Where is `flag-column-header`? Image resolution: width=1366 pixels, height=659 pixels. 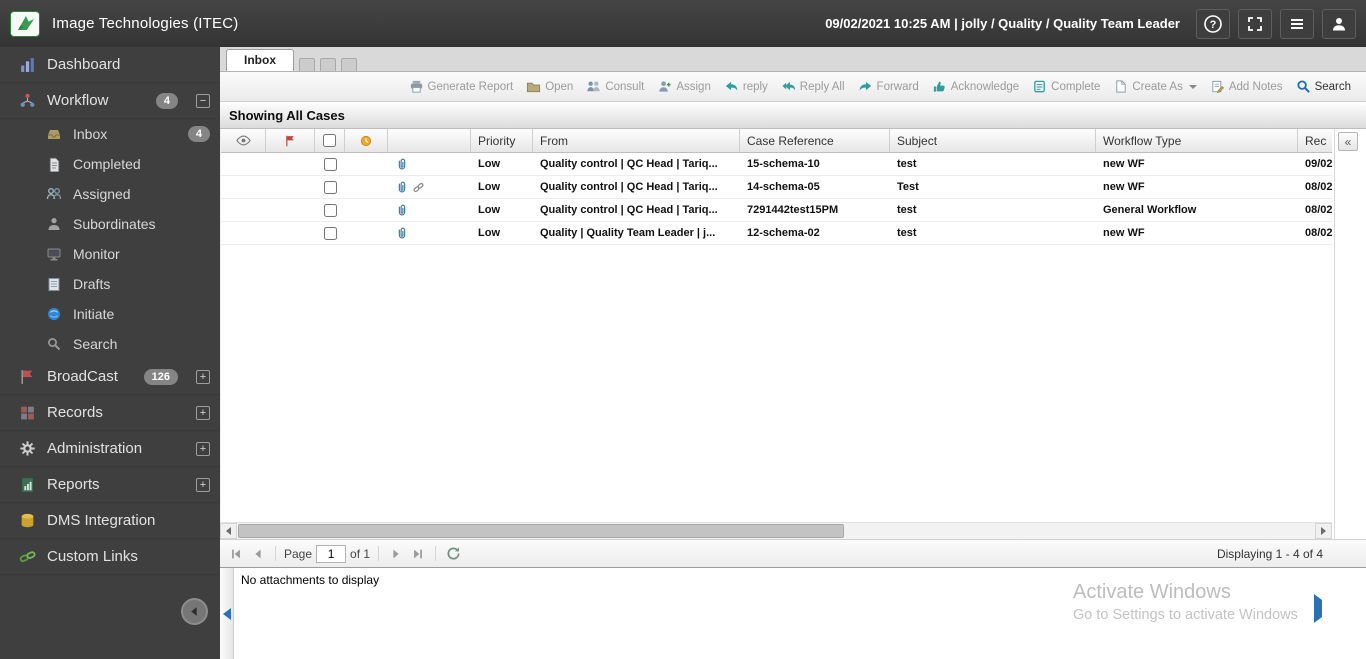
flag-column-header is located at coordinates (290, 140).